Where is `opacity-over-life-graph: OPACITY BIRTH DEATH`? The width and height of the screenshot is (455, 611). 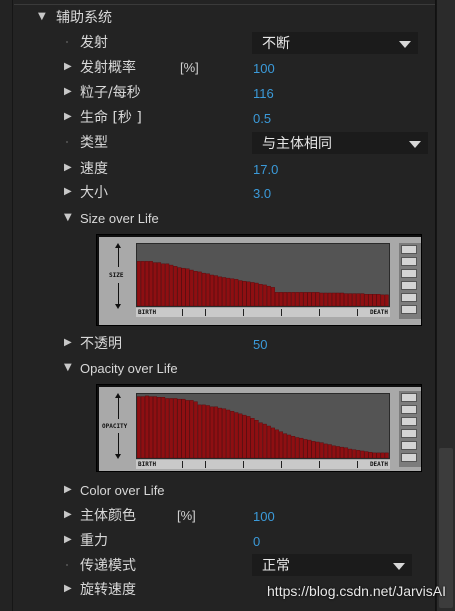 opacity-over-life-graph: OPACITY BIRTH DEATH is located at coordinates (259, 428).